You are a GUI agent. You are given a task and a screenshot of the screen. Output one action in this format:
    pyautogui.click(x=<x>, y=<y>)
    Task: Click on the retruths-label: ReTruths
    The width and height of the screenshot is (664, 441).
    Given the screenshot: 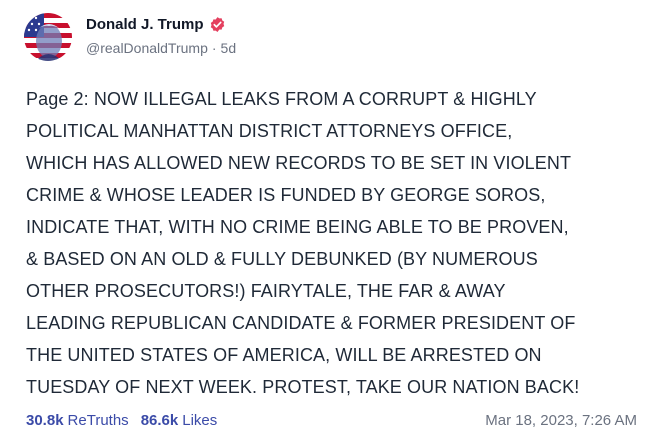 What is the action you would take?
    pyautogui.click(x=98, y=420)
    